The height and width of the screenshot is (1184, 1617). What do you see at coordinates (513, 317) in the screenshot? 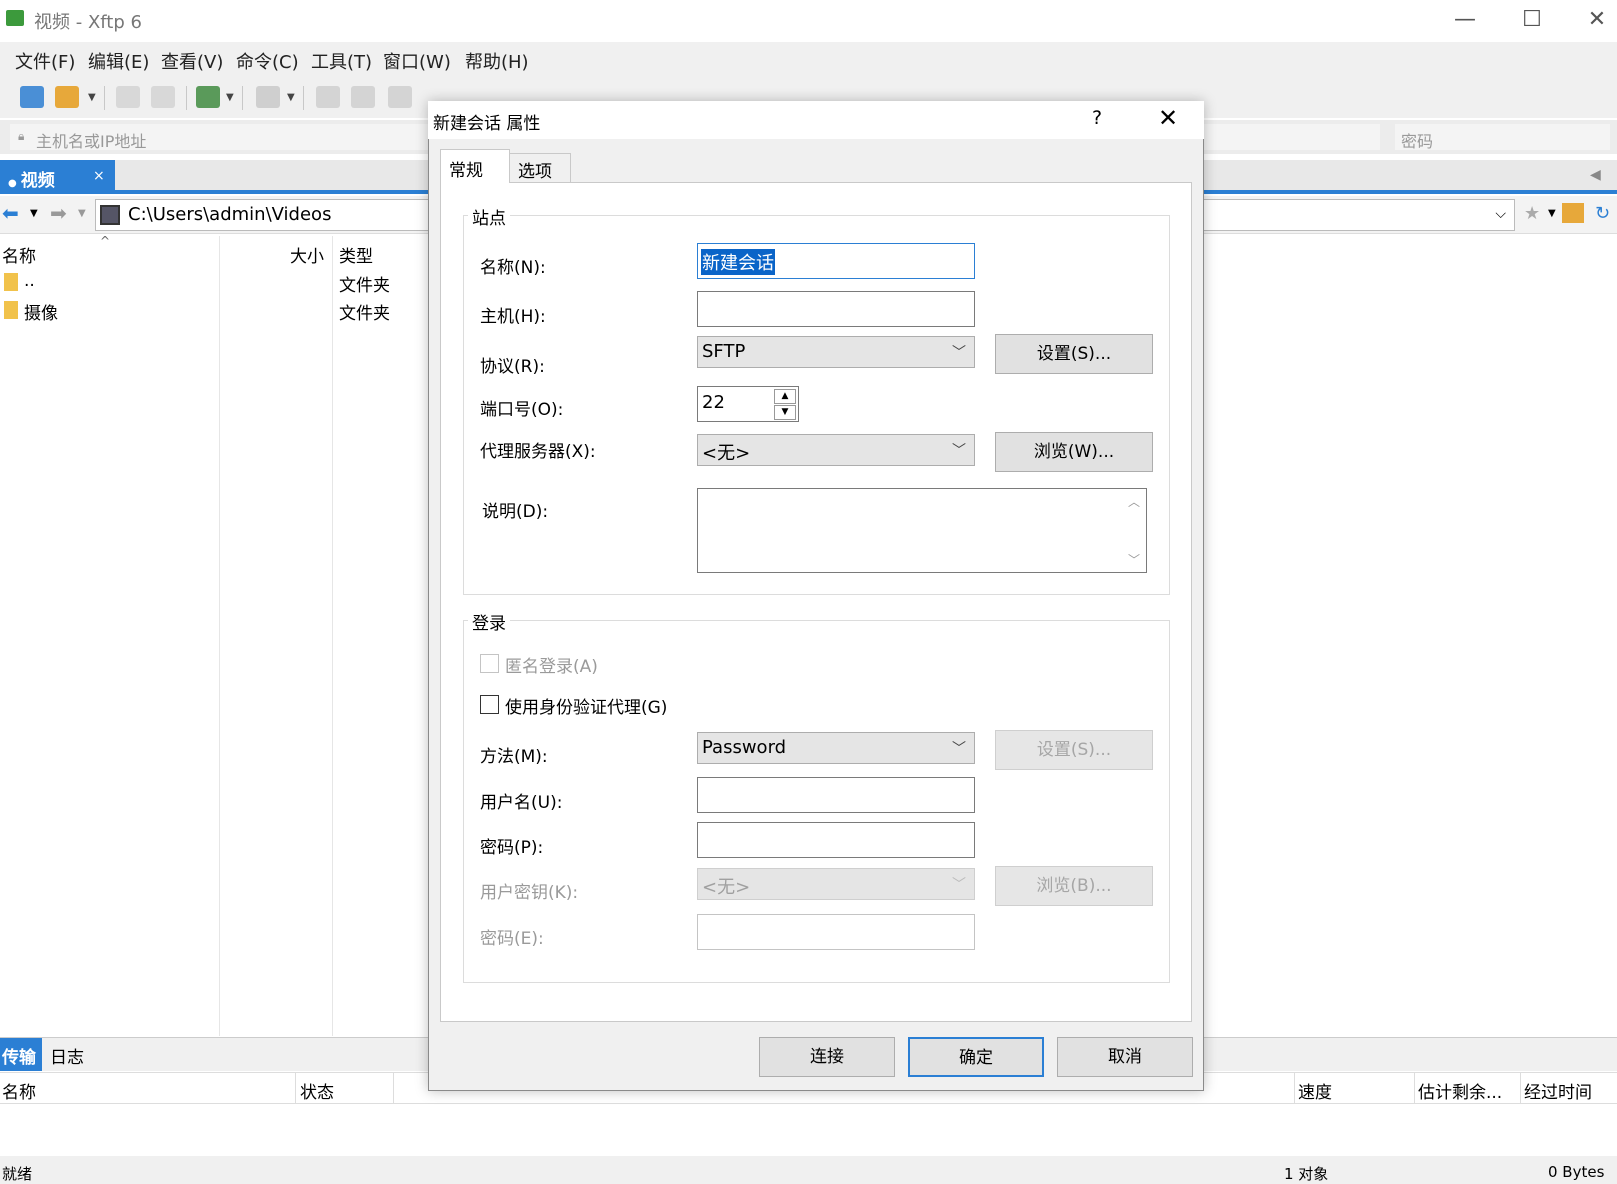
I see `host-label: 主机(H):` at bounding box center [513, 317].